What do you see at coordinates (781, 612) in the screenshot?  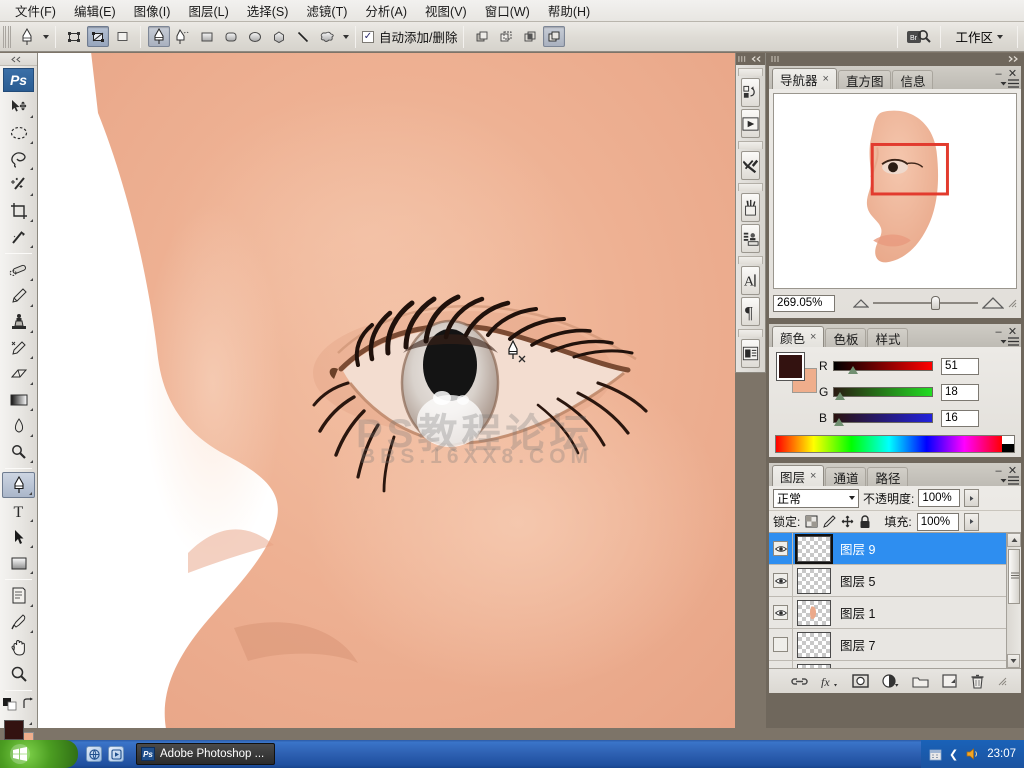 I see `layer-visibility-toggle` at bounding box center [781, 612].